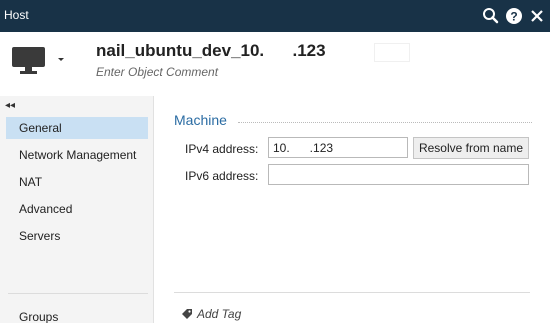  I want to click on sidebar-item-servers: Servers, so click(77, 236).